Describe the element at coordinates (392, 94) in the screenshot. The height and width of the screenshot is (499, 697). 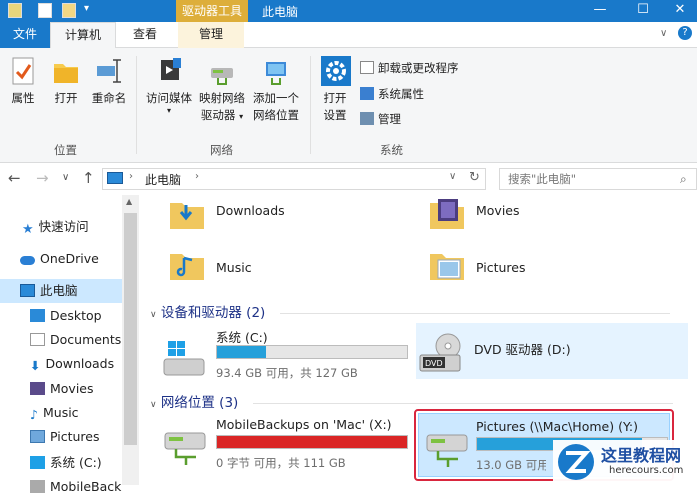
I see `system-properties-button: 系统属性` at that location.